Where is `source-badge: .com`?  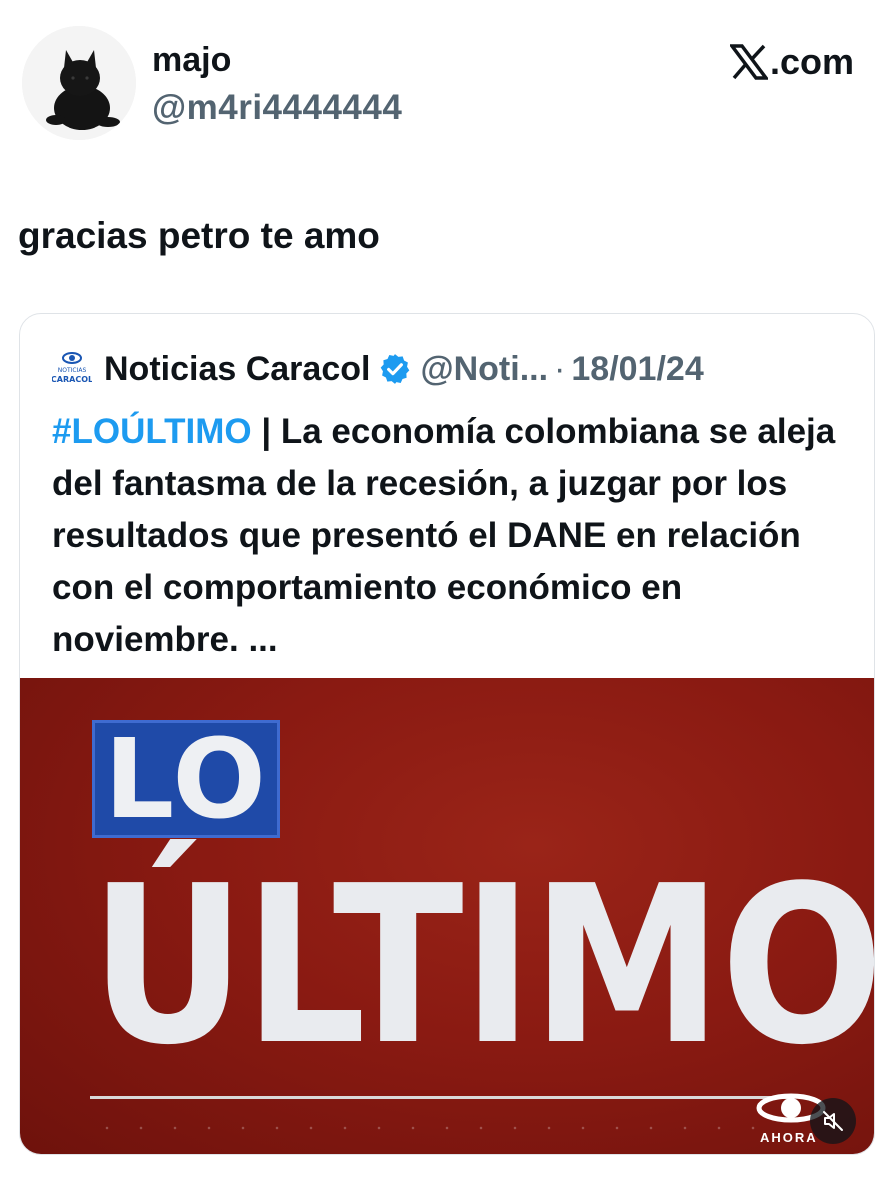
source-badge: .com is located at coordinates (791, 61).